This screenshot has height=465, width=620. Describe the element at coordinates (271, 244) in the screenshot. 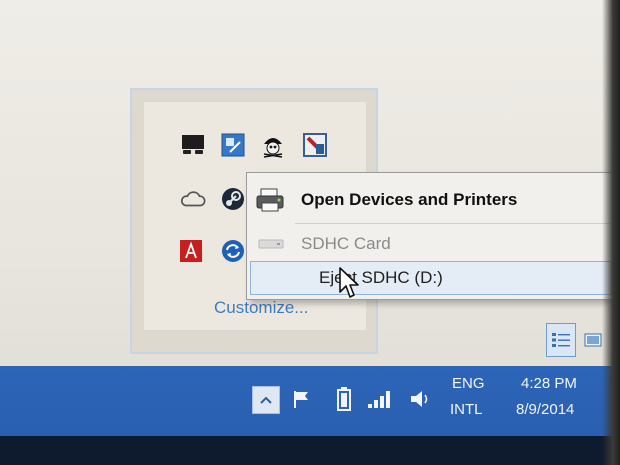

I see `sd-card-icon` at that location.